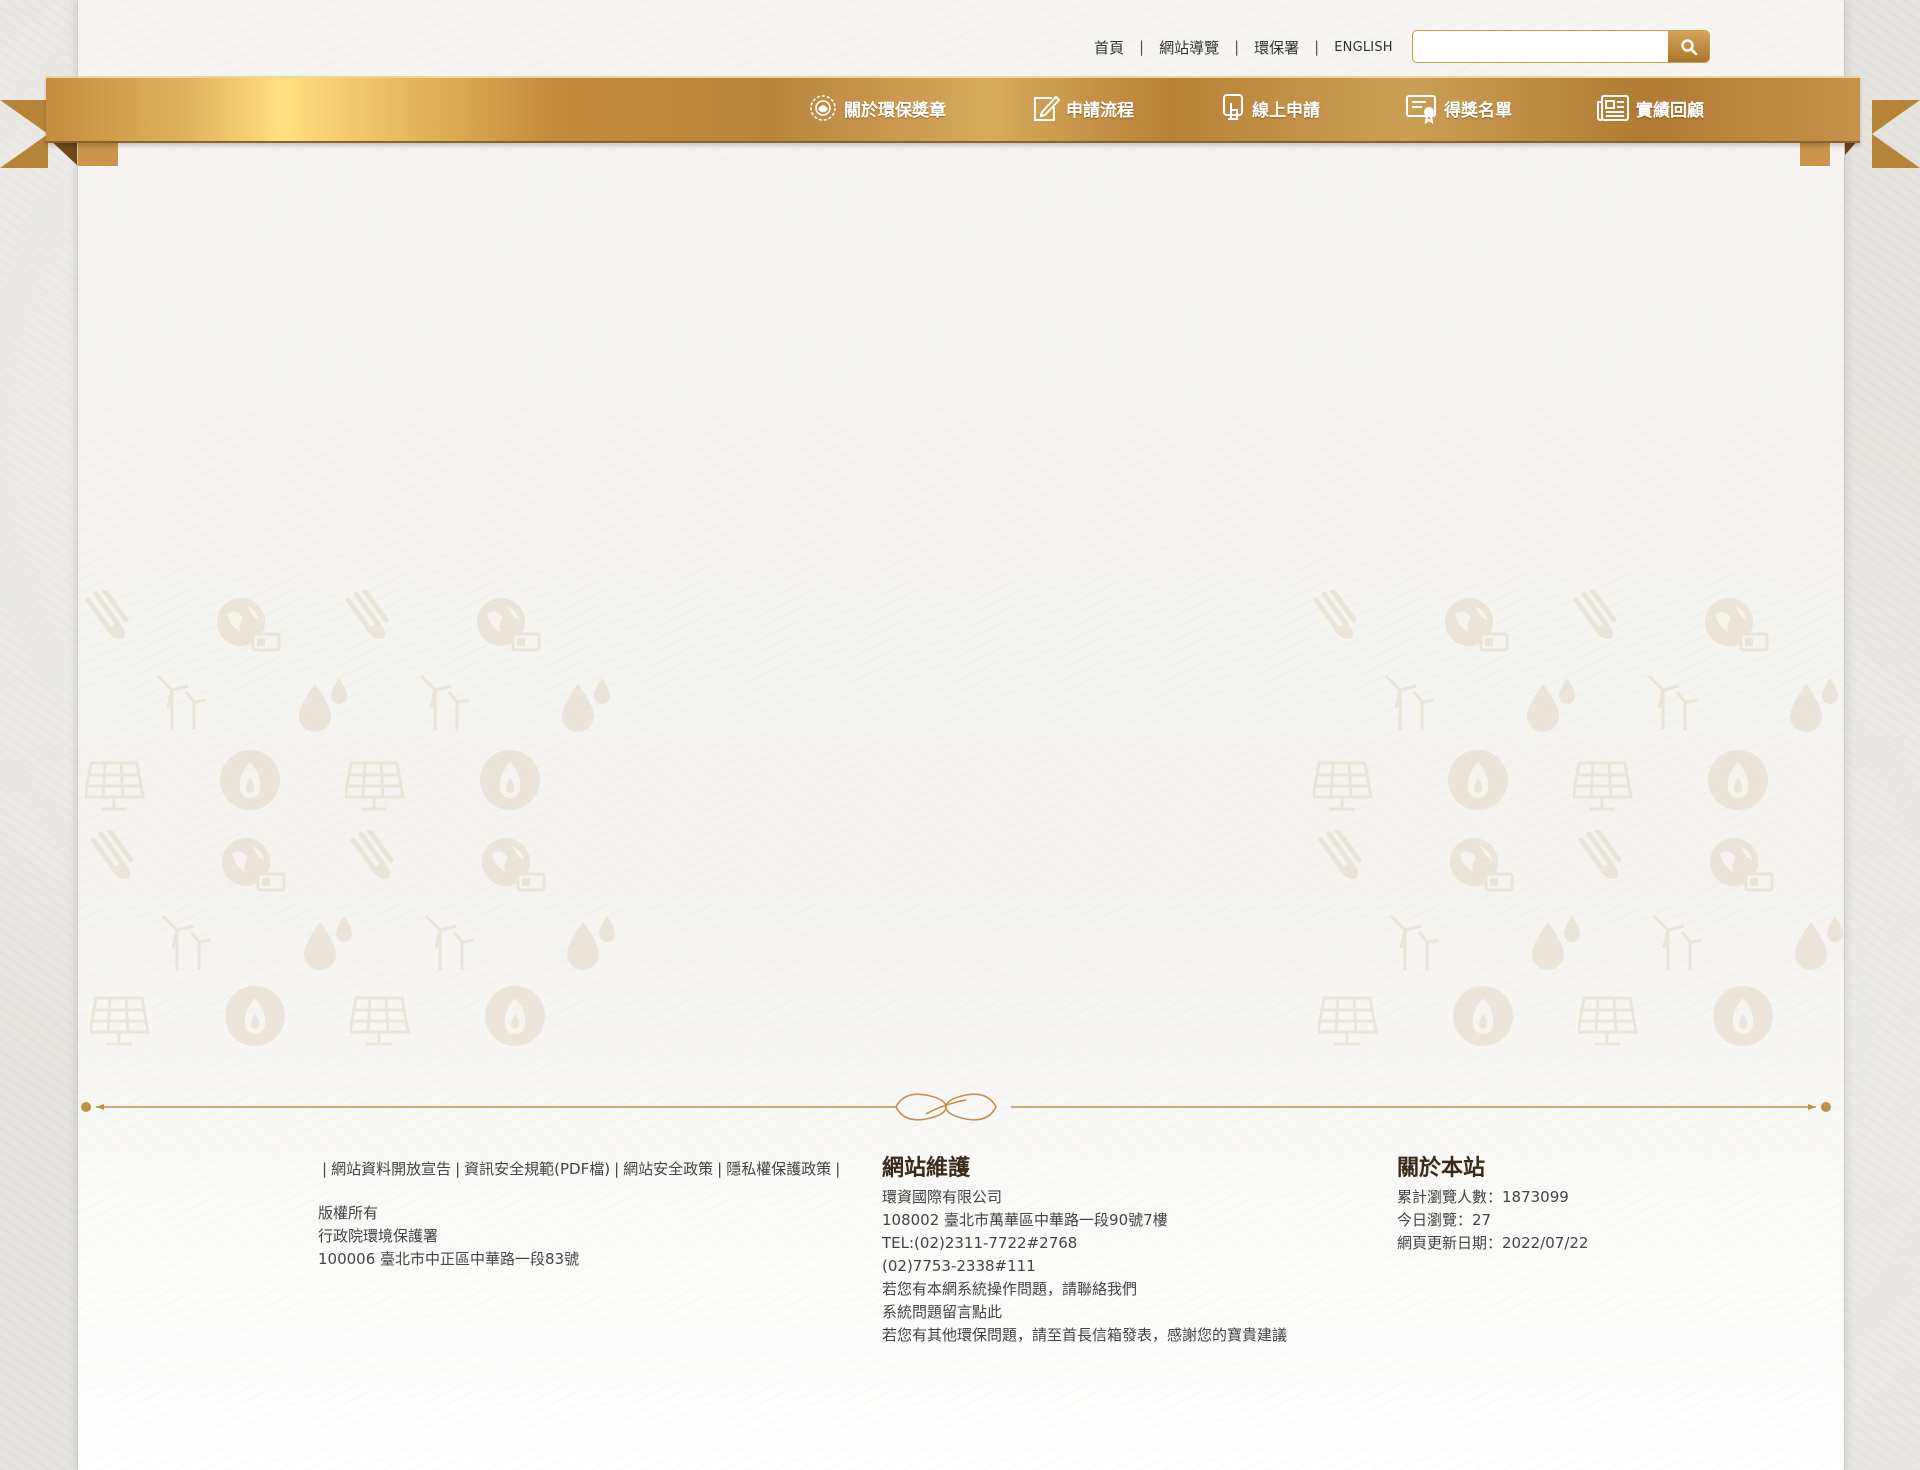 This screenshot has width=1920, height=1470. I want to click on today-views: 今日瀏覽：27, so click(1444, 1220).